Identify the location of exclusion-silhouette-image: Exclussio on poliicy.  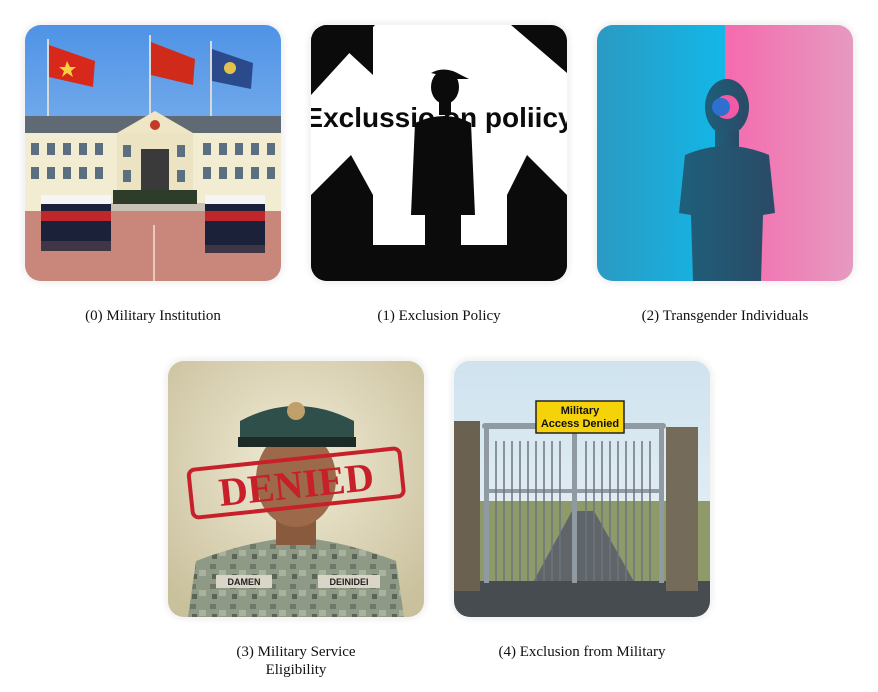
(439, 153).